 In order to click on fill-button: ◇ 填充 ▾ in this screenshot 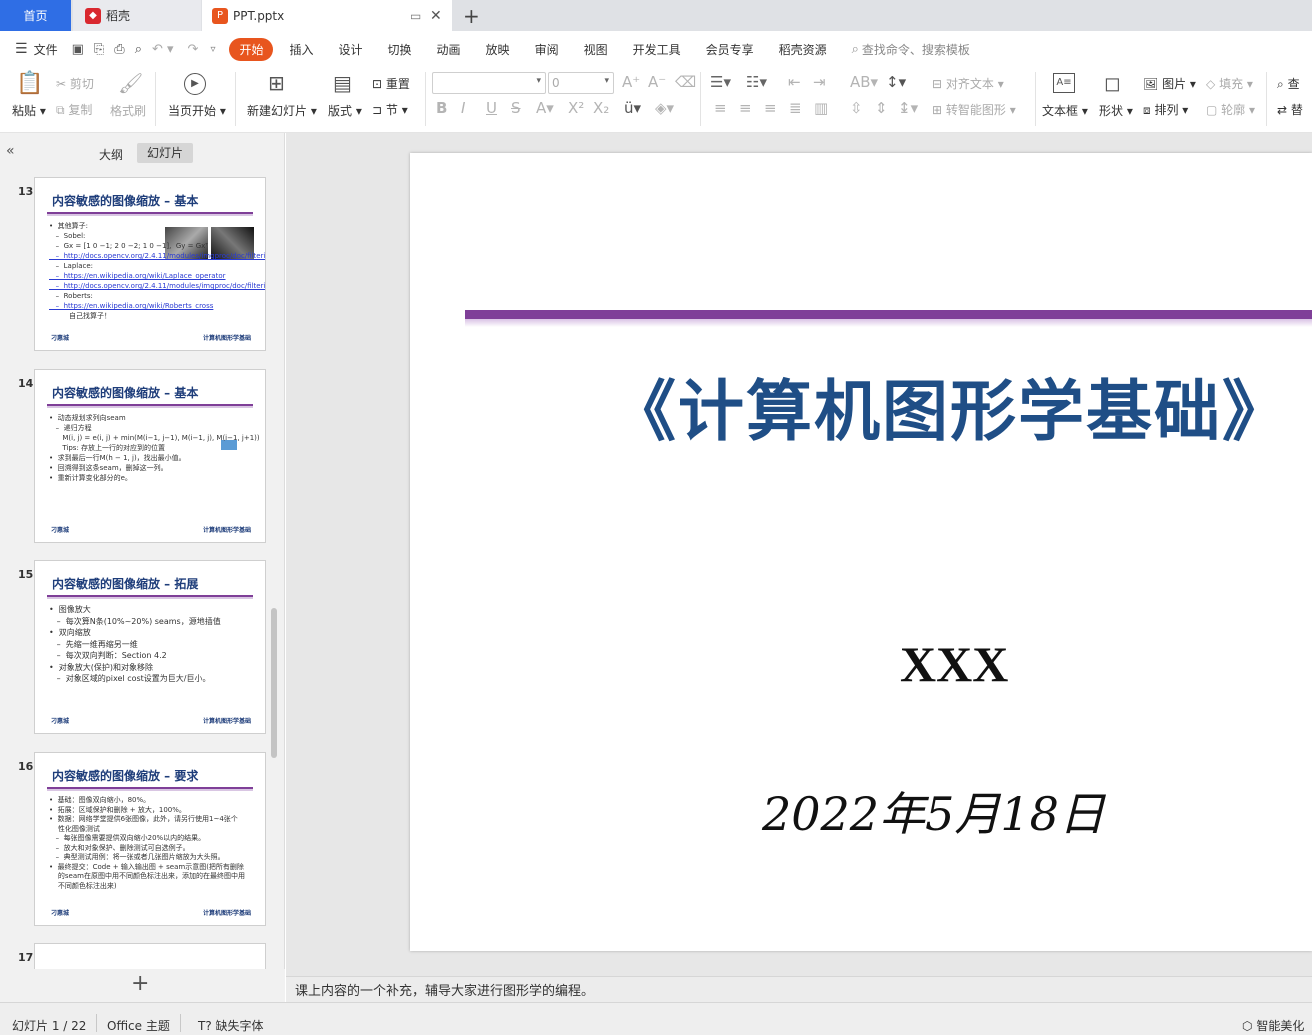, I will do `click(1229, 83)`.